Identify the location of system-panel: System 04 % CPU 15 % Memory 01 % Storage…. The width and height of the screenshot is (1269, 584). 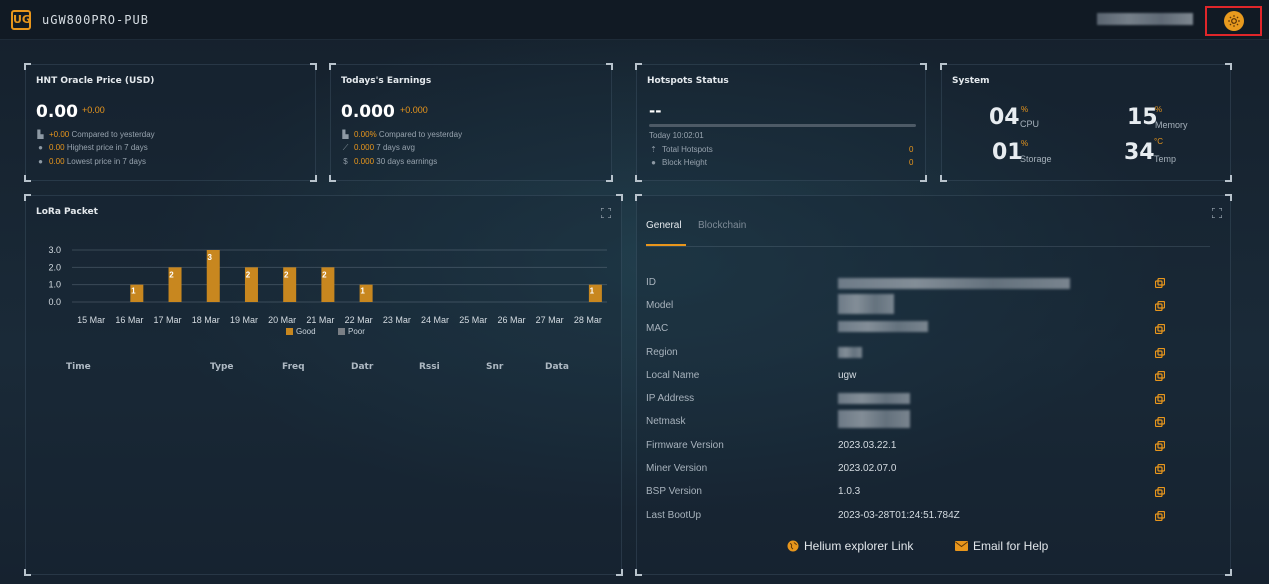
(1086, 122).